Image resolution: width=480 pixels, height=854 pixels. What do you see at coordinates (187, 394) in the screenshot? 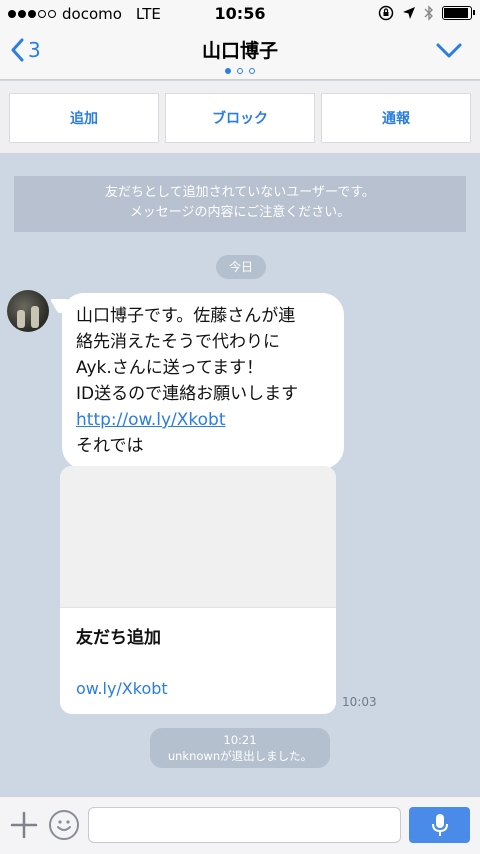
I see `message-line: ID送るので連絡お願いします` at bounding box center [187, 394].